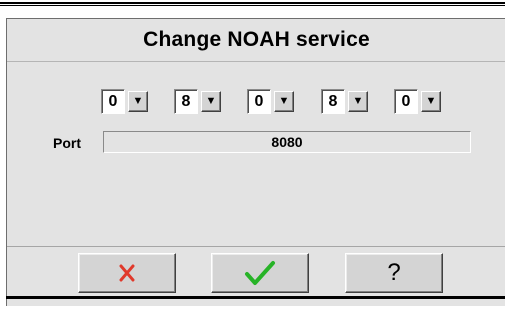 Image resolution: width=505 pixels, height=311 pixels. I want to click on dialog-title-bar: Change NOAH service, so click(256, 40).